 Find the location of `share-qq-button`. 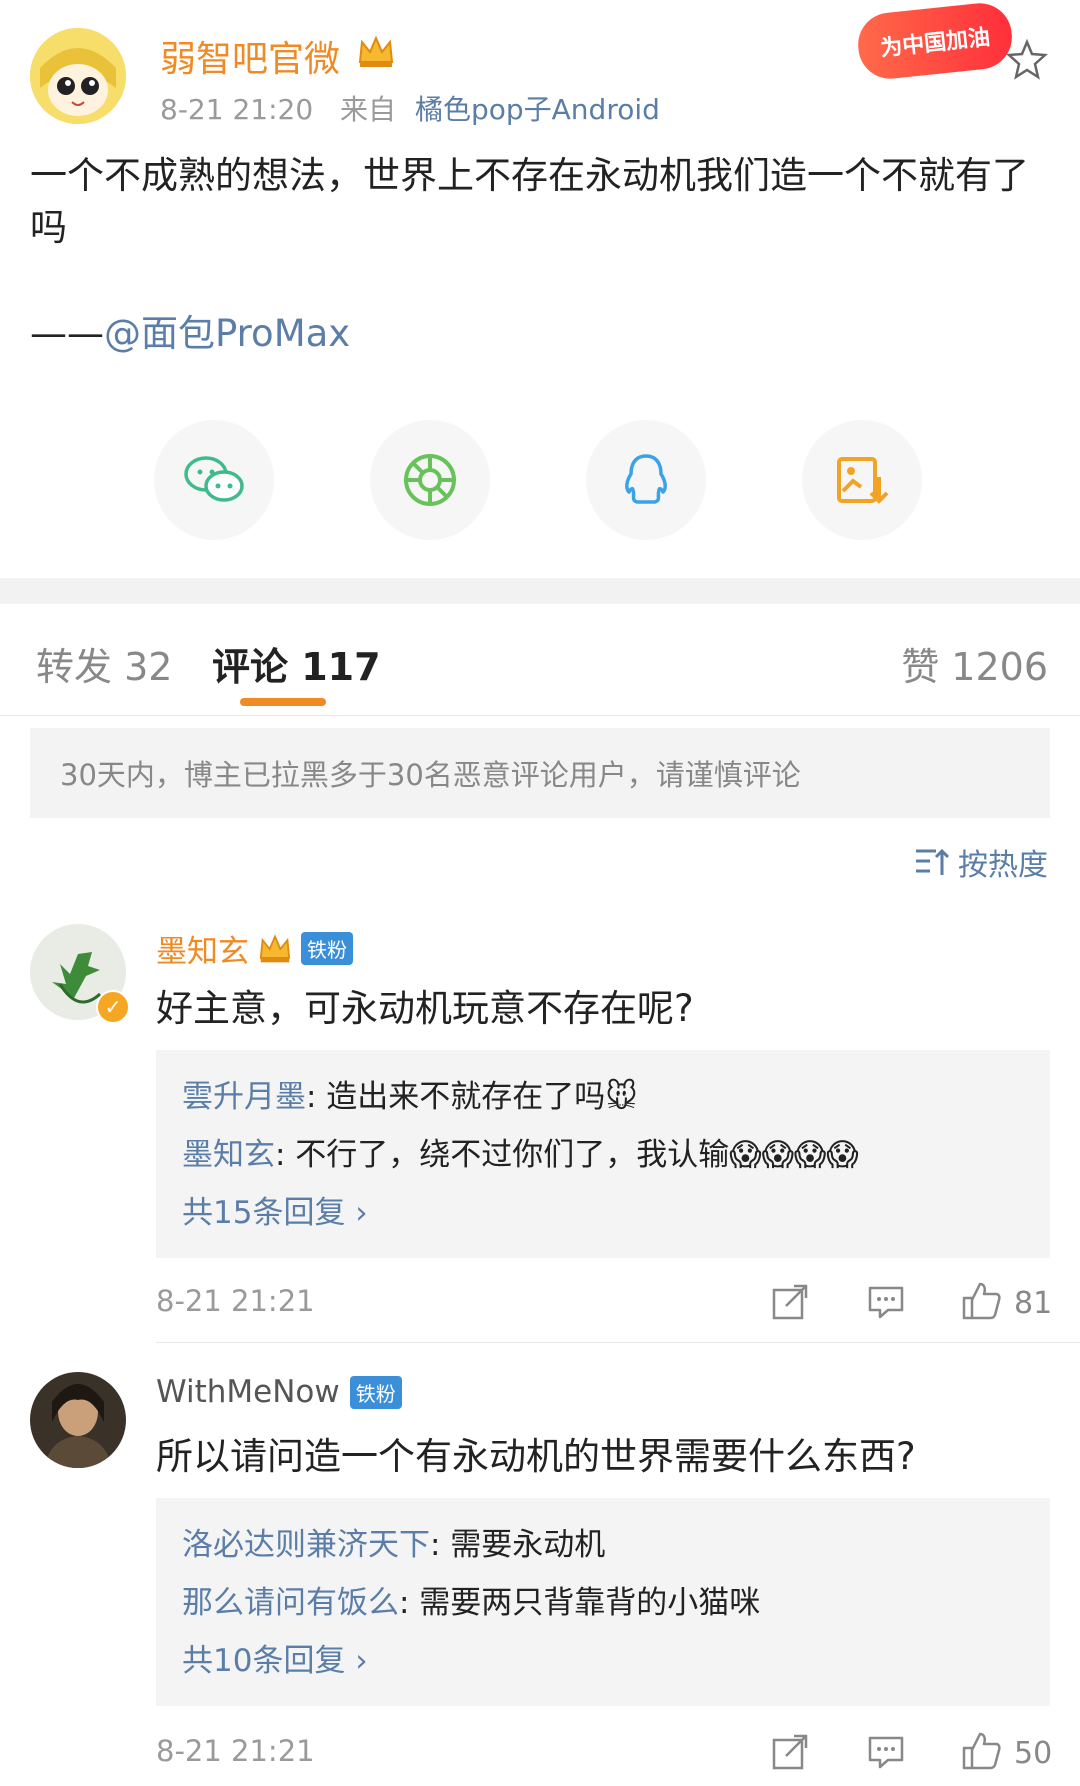

share-qq-button is located at coordinates (646, 480).